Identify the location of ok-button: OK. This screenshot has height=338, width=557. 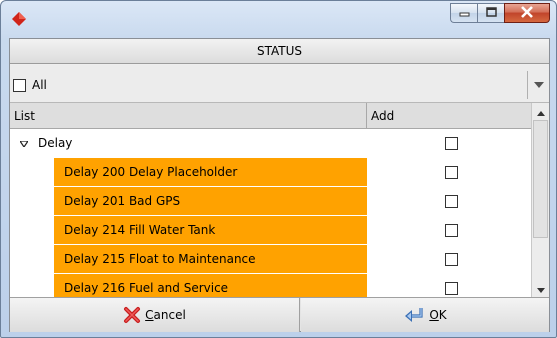
(425, 315).